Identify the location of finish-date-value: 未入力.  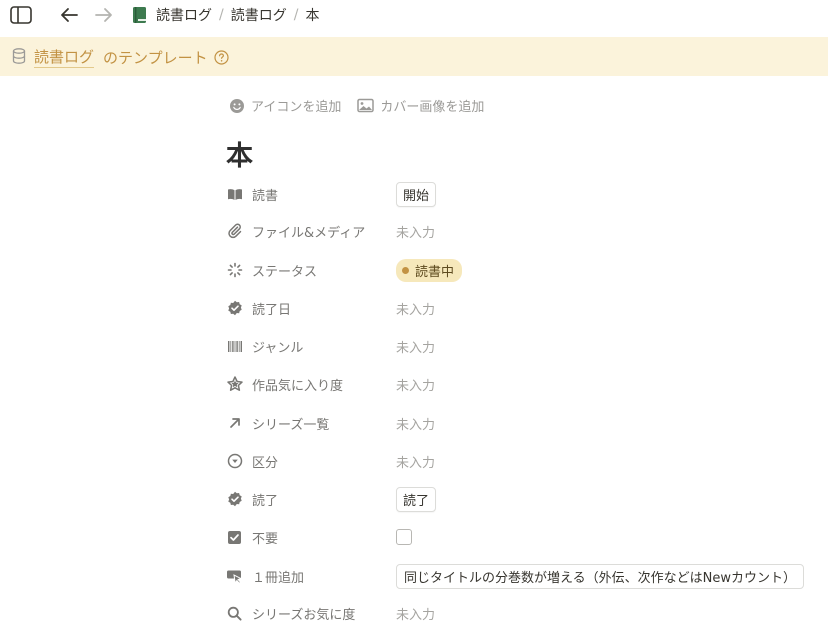
(415, 308).